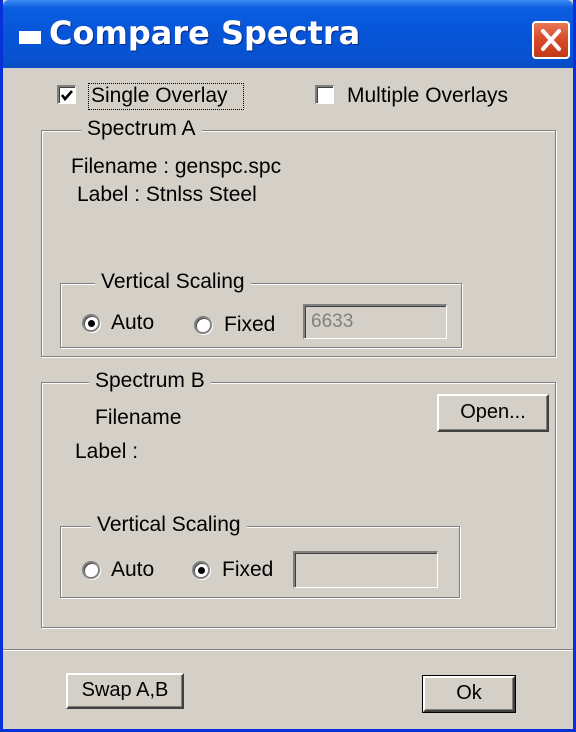 The height and width of the screenshot is (732, 576). I want to click on spectrum-a-auto-radio, so click(91, 323).